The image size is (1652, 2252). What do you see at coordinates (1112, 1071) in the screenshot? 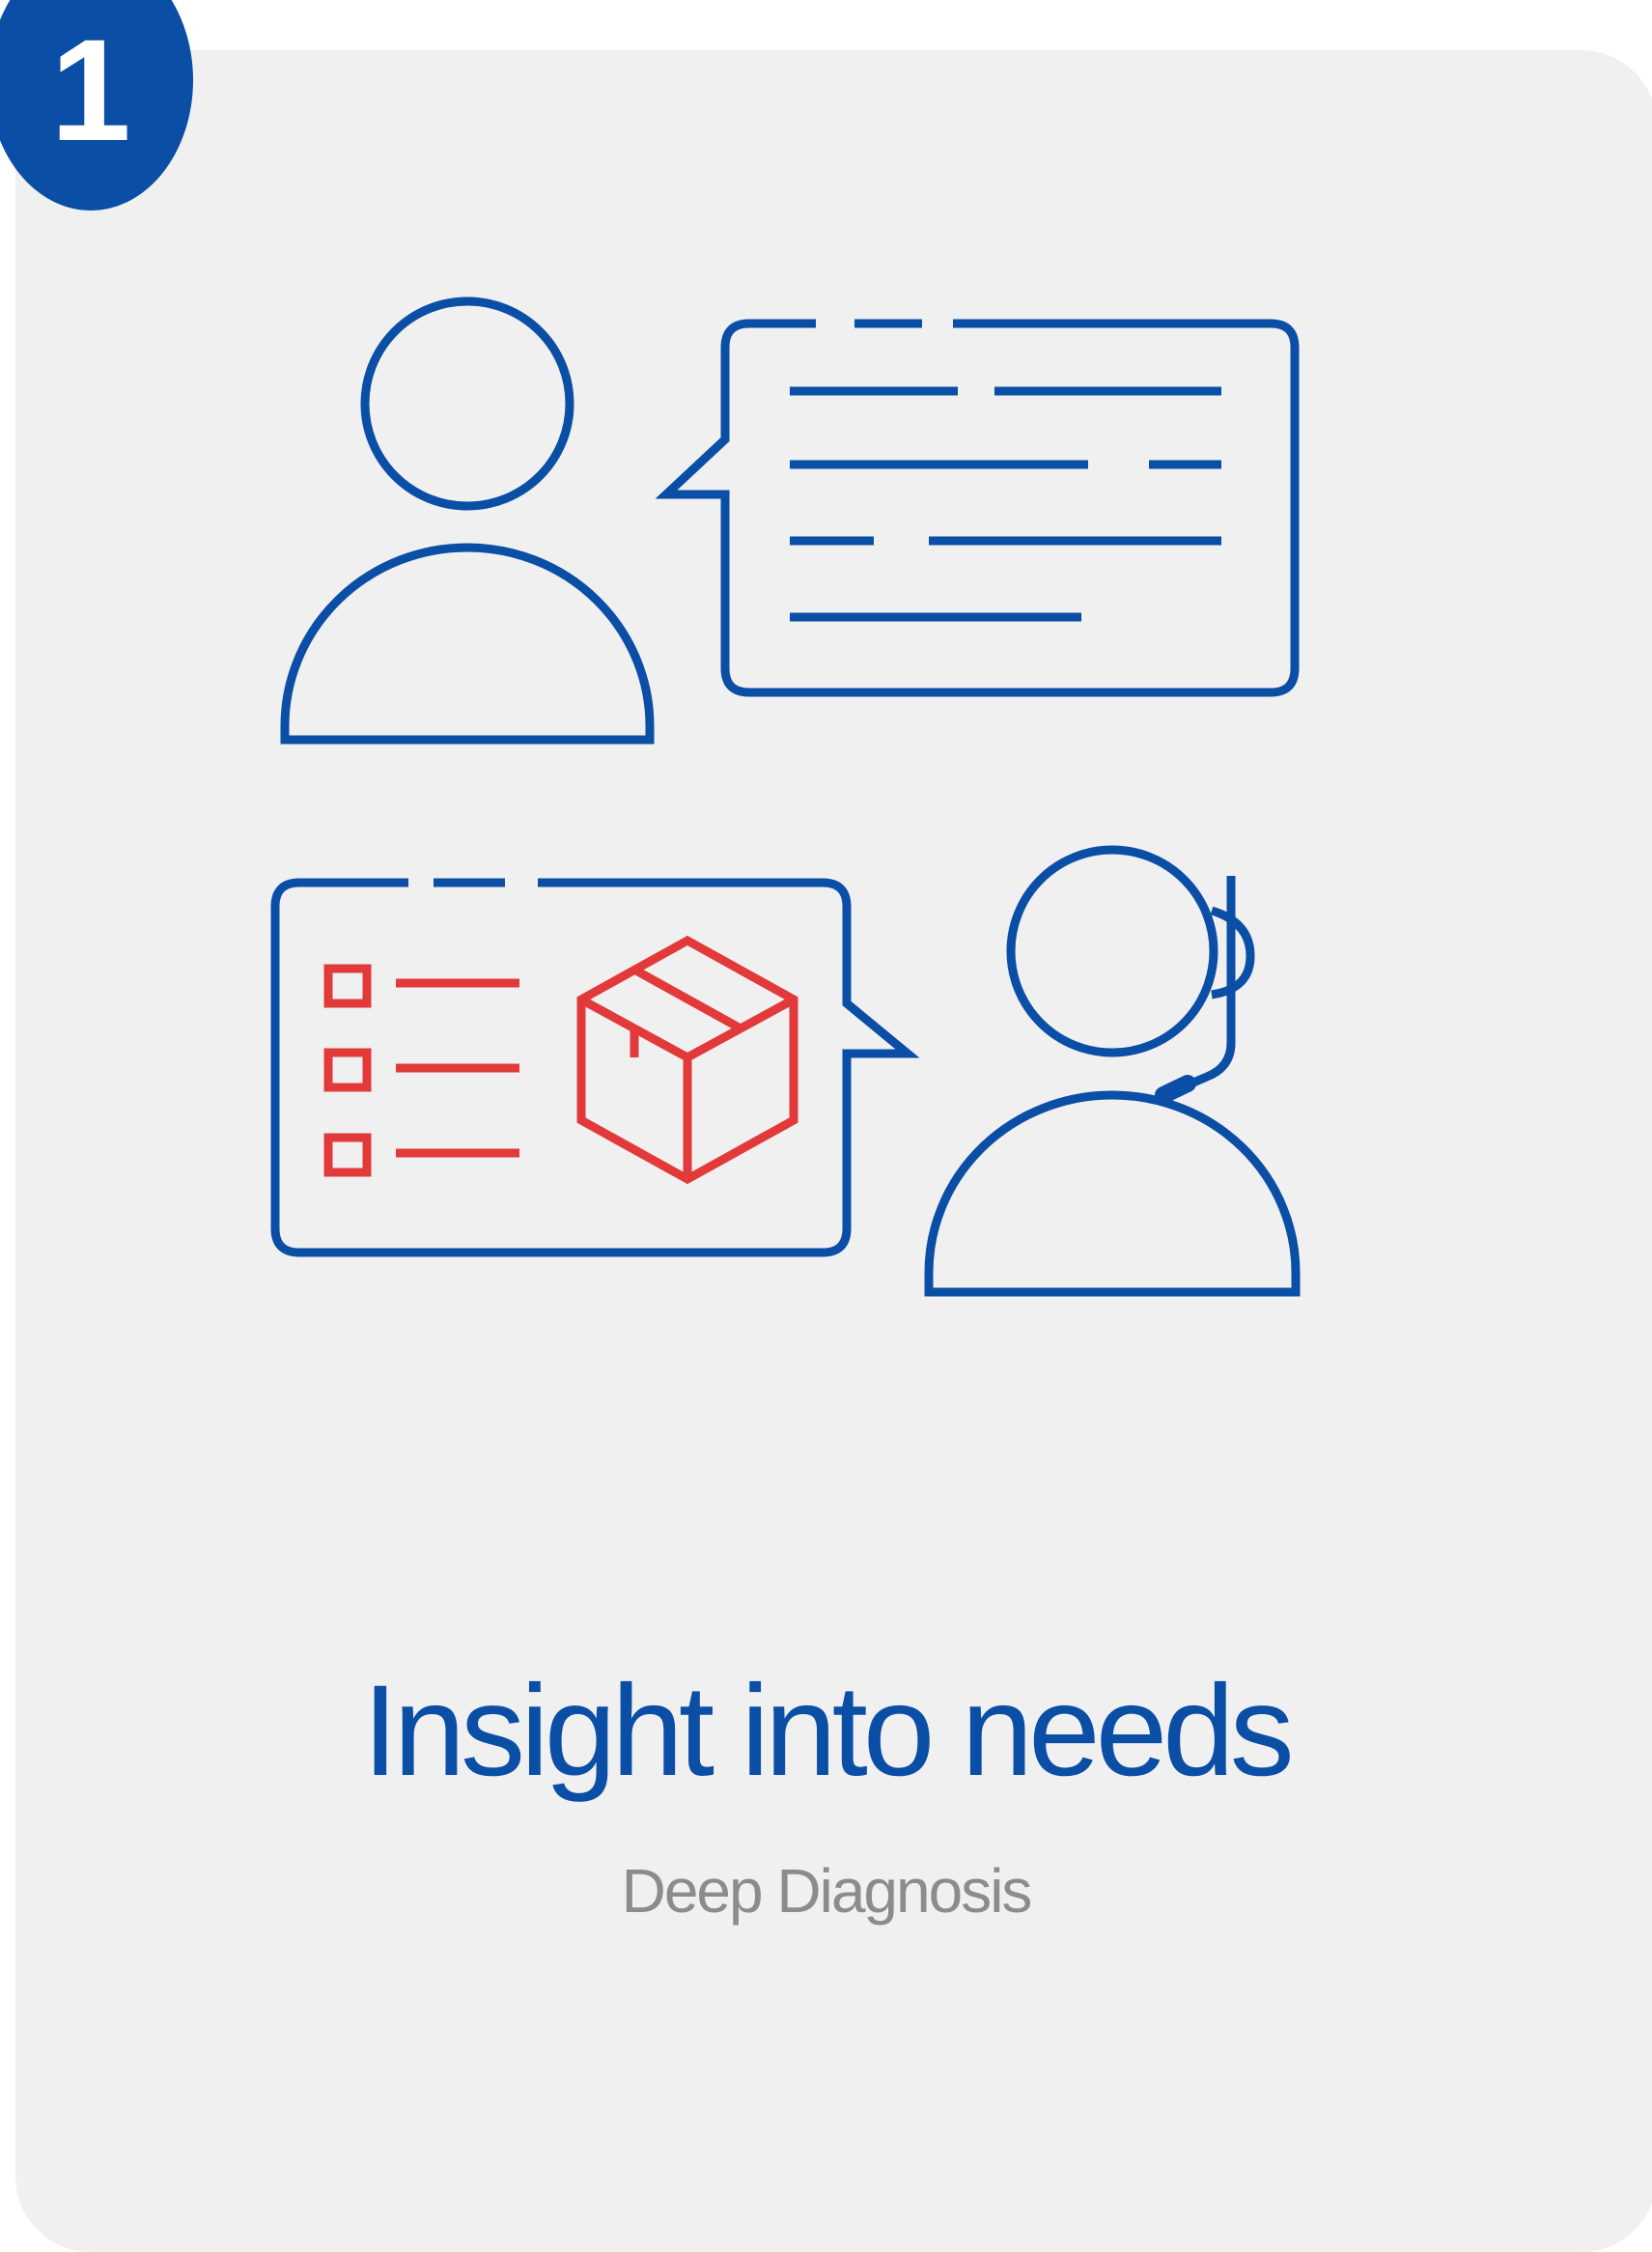
I see `support-agent-headset-icon` at bounding box center [1112, 1071].